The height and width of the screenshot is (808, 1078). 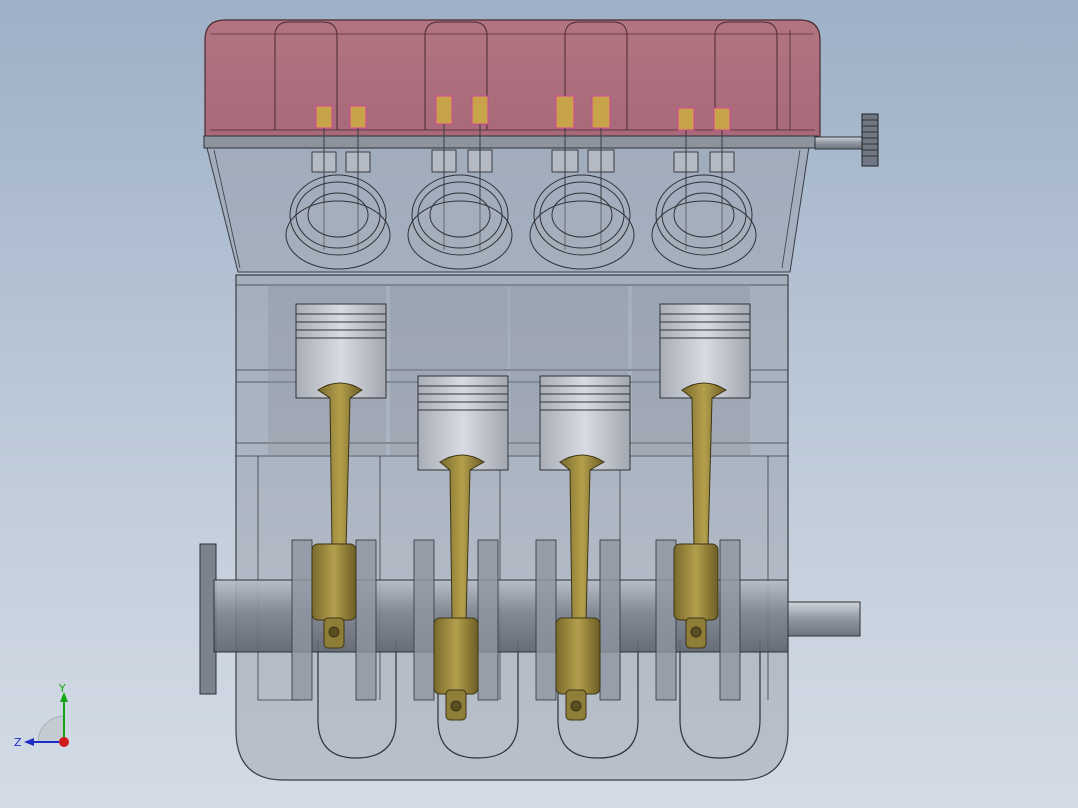 What do you see at coordinates (29, 742) in the screenshot?
I see `z-axis-arrowhead` at bounding box center [29, 742].